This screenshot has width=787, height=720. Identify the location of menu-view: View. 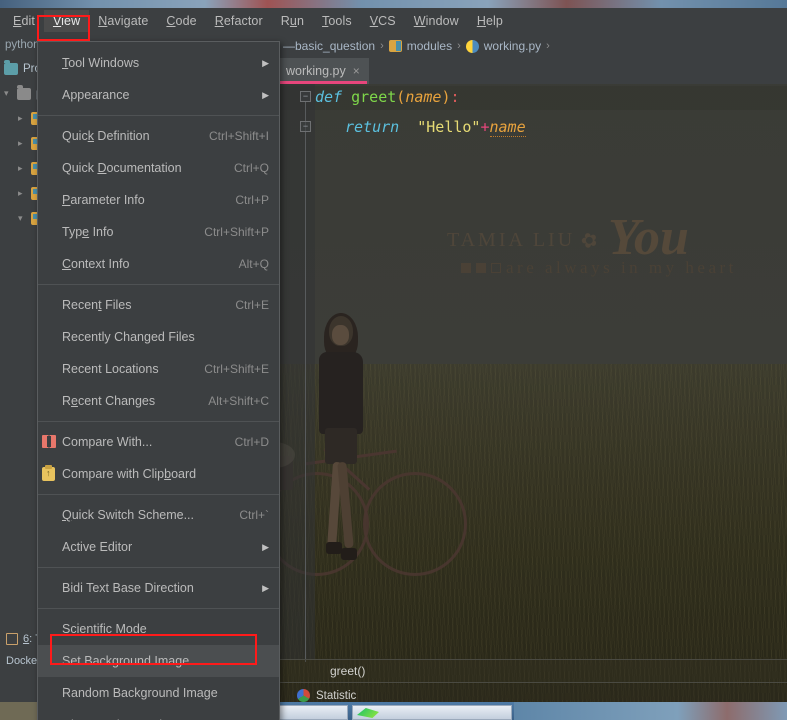
(66, 21).